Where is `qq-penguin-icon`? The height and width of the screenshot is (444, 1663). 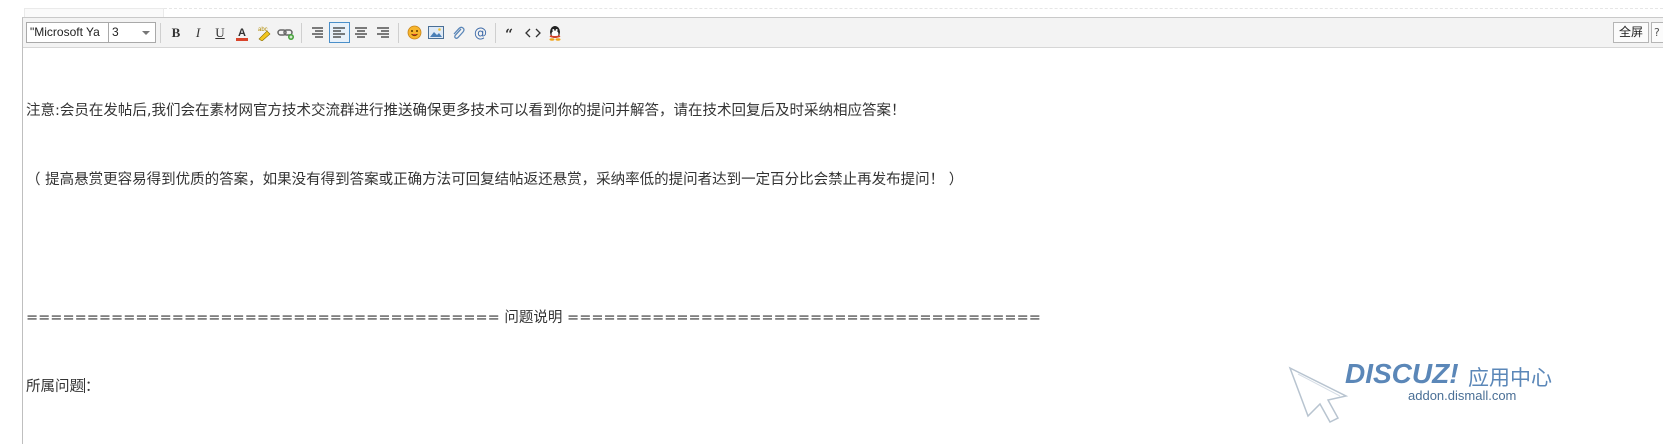
qq-penguin-icon is located at coordinates (555, 33).